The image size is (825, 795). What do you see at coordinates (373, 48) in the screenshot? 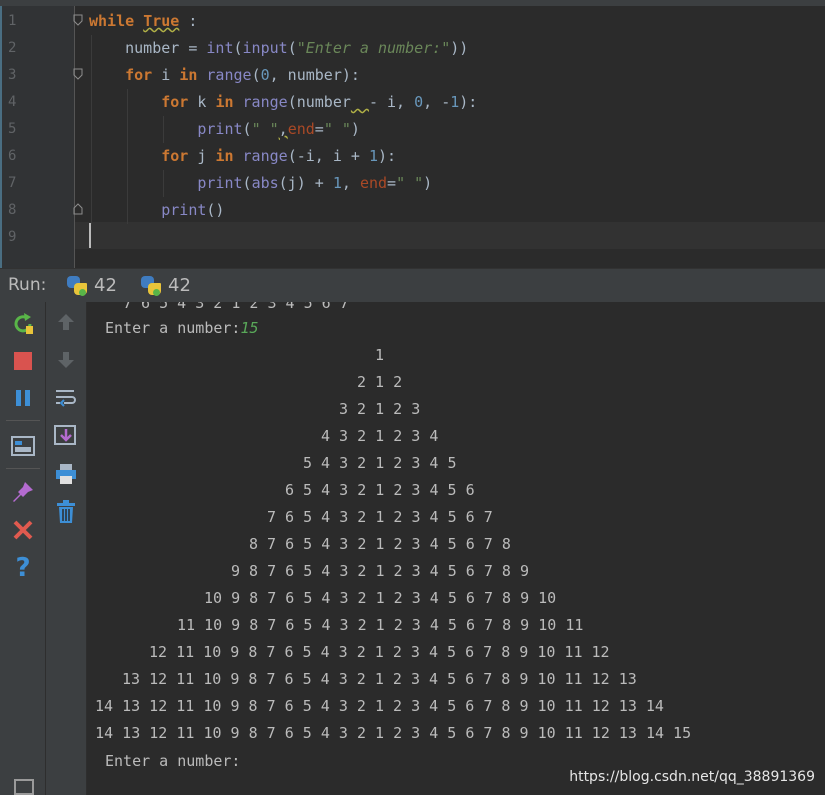
I see `code-token: "Enter a number:"` at bounding box center [373, 48].